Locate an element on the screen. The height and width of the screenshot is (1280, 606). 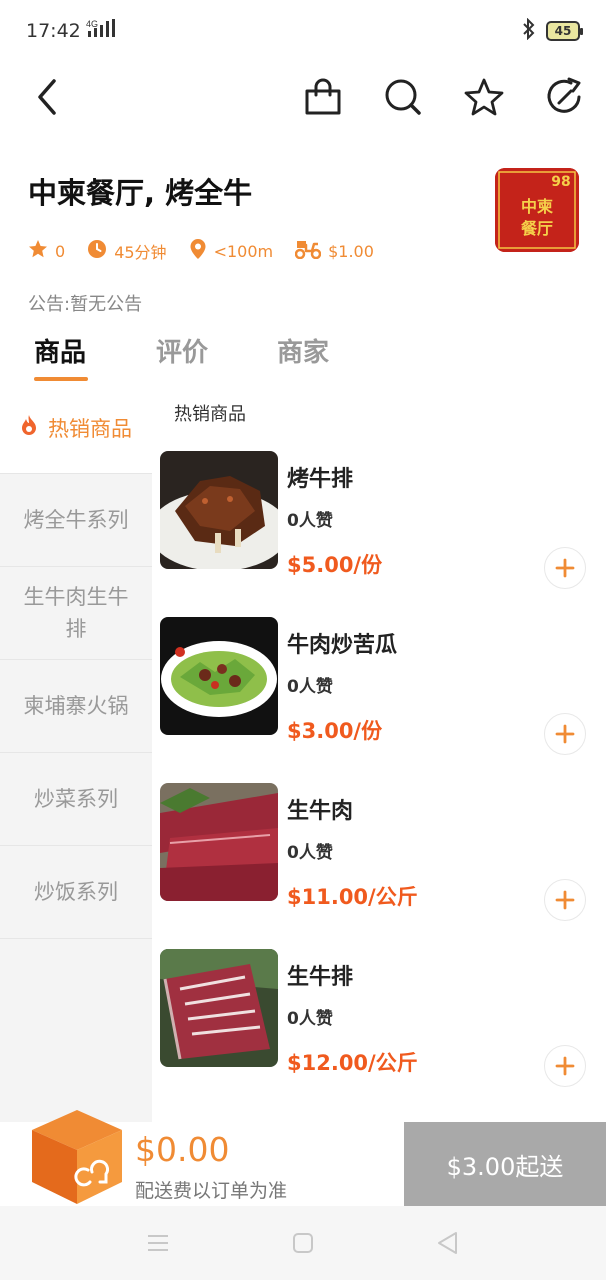
product-name: 牛肉炒苦瓜 is located at coordinates (342, 645).